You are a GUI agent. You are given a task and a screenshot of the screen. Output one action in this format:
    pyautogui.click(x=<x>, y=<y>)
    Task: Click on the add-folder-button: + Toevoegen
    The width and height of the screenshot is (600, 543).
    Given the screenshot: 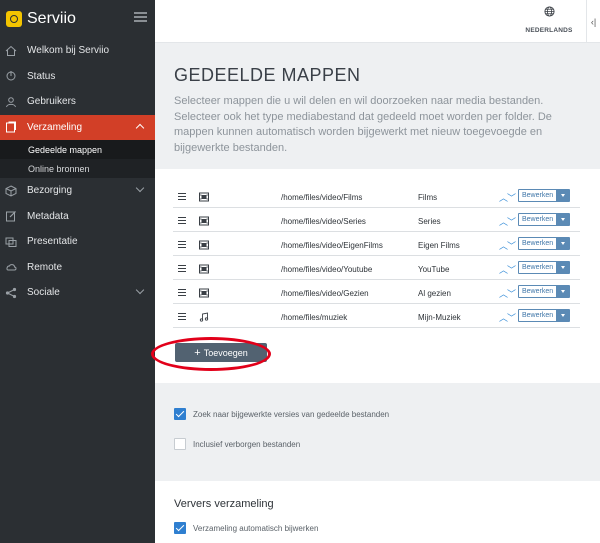 What is the action you would take?
    pyautogui.click(x=221, y=352)
    